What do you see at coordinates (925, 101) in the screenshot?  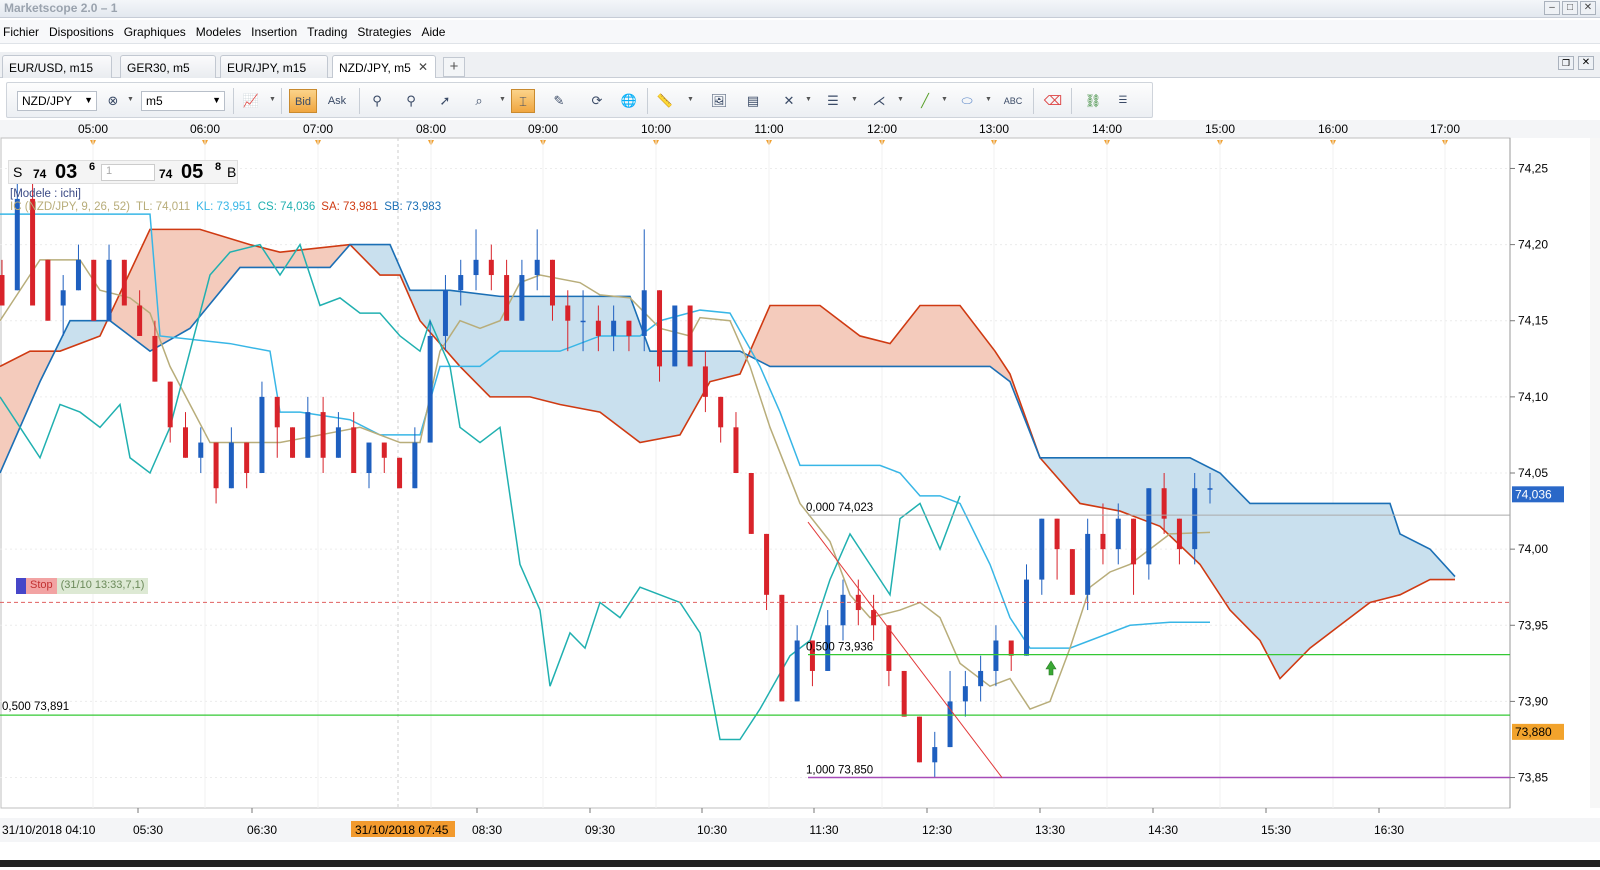 I see `trendline-icon: ╱` at bounding box center [925, 101].